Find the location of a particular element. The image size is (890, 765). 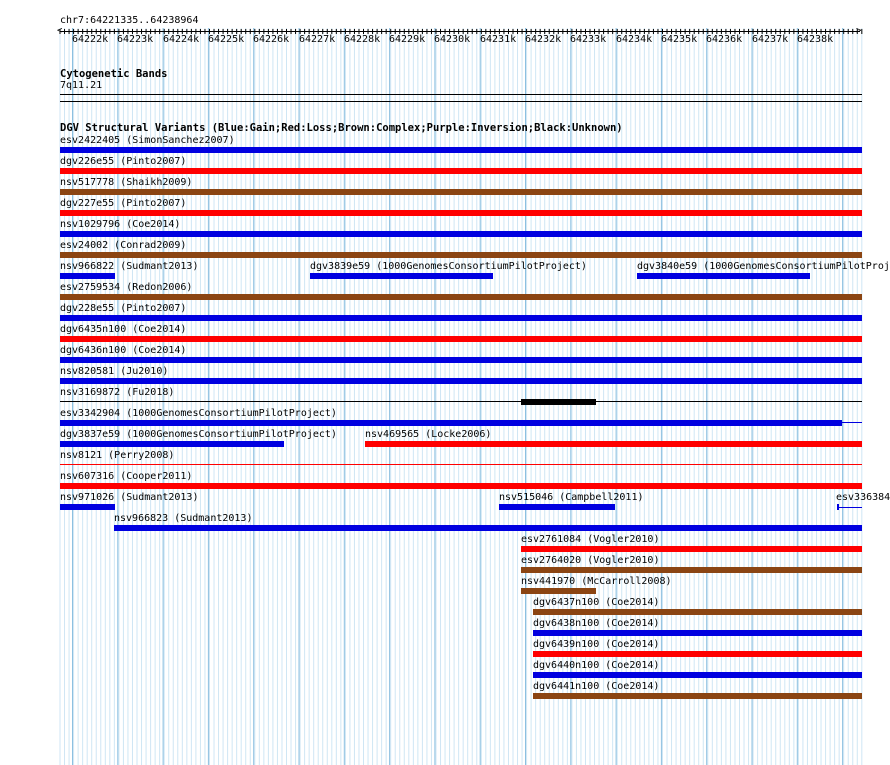

feature-label: dgv6436n100 (Coe2014) is located at coordinates (123, 351).